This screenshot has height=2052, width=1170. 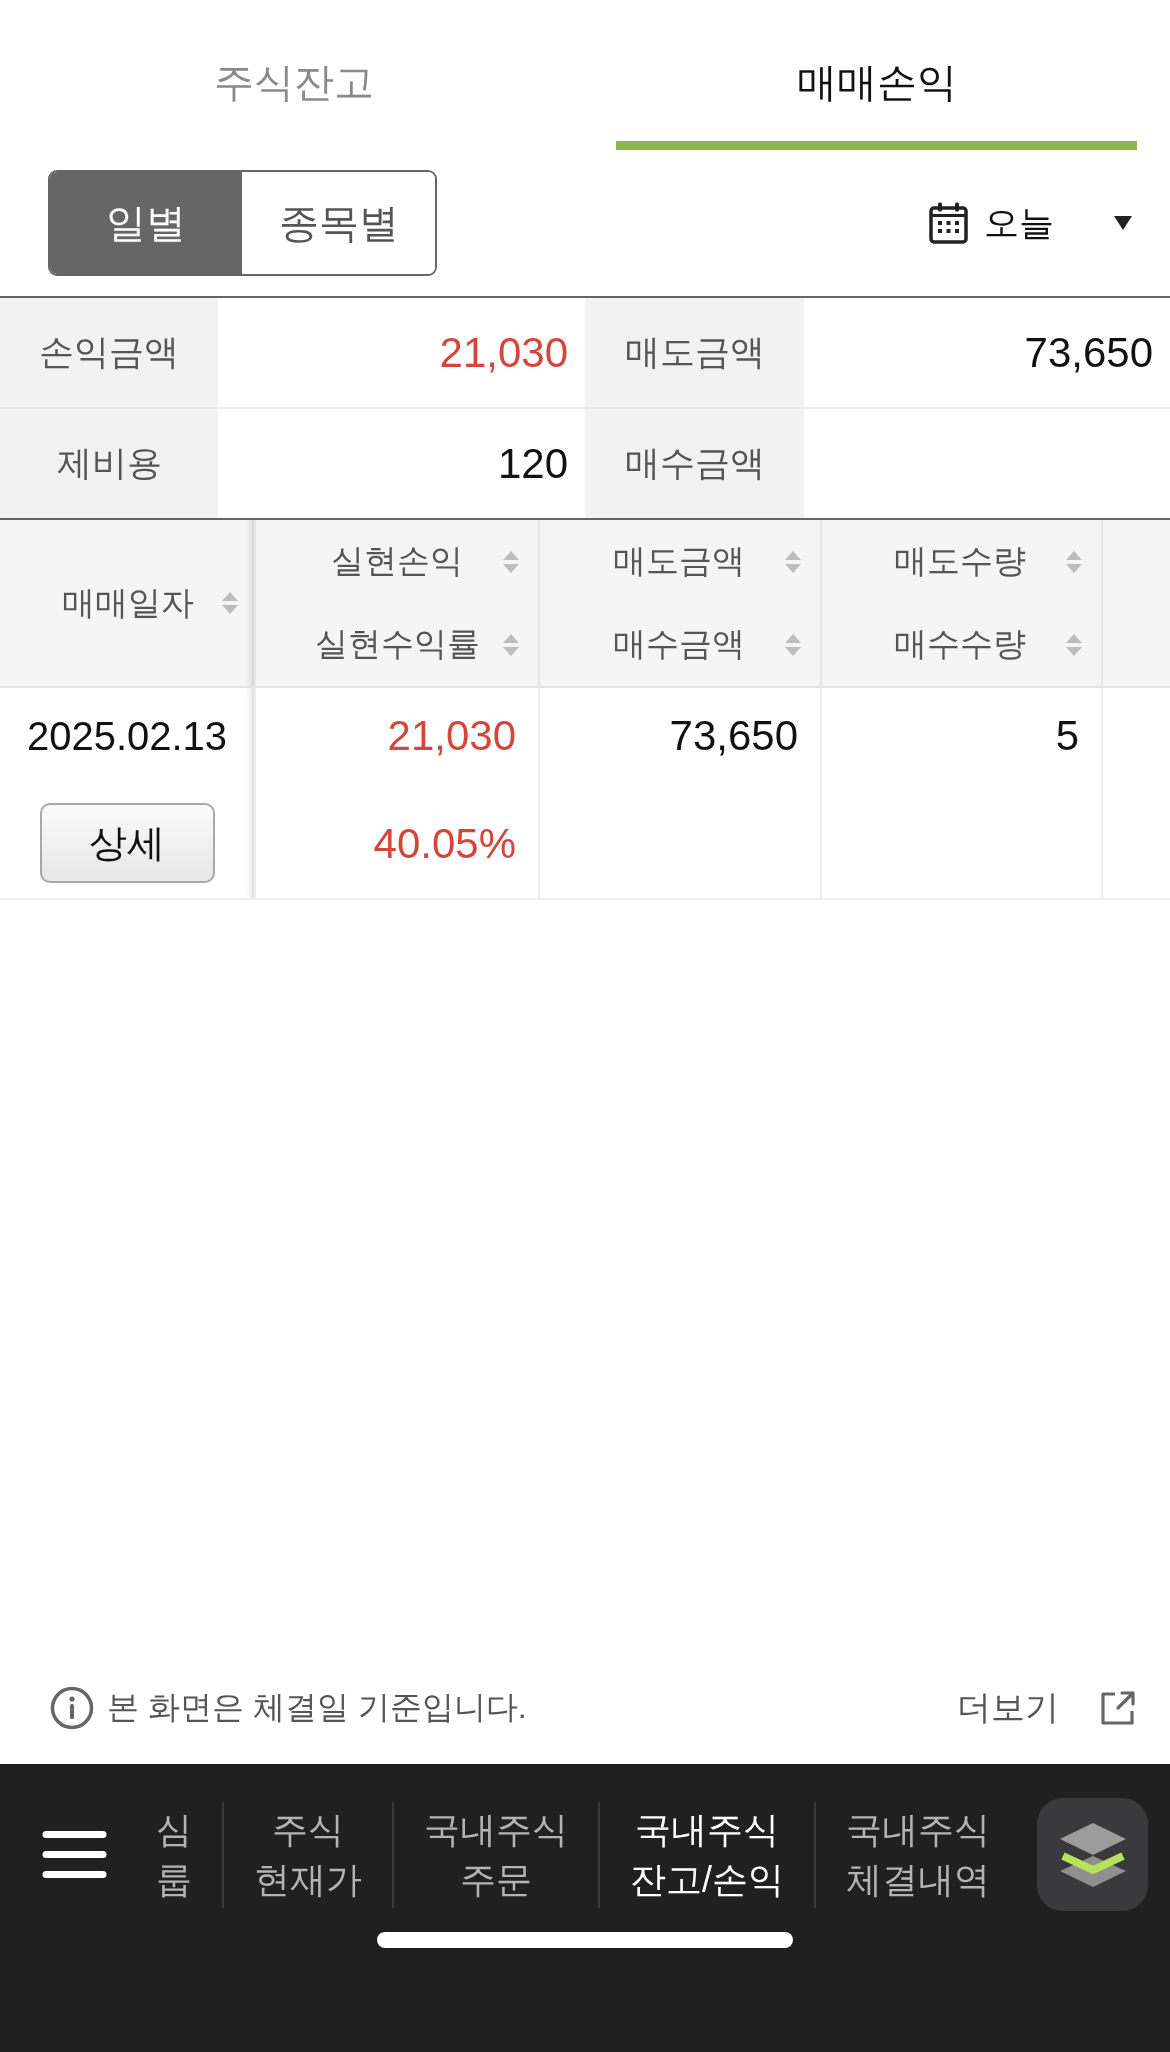 I want to click on sort-button: 매수금액, so click(x=680, y=644).